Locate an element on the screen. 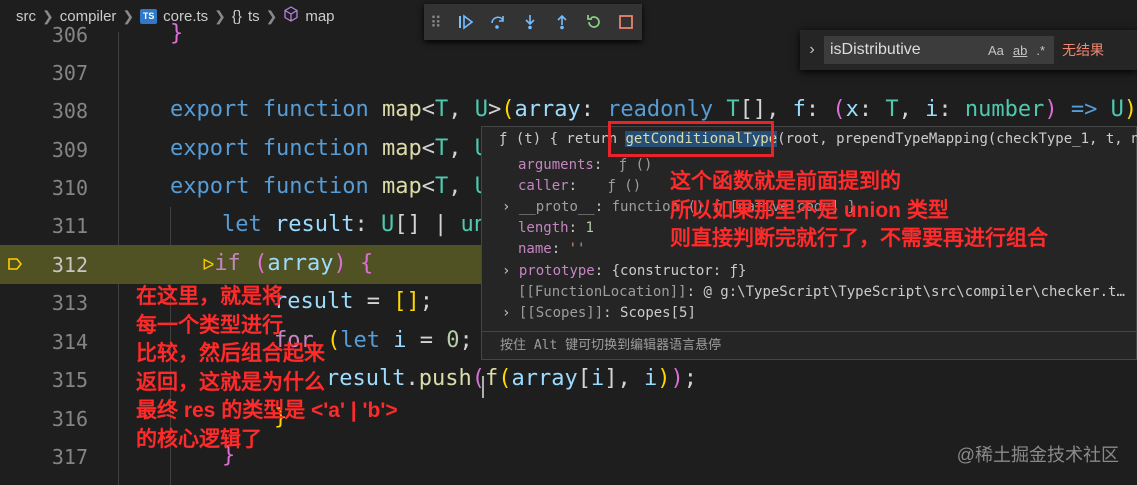 The width and height of the screenshot is (1137, 485). match-case-icon: Aa is located at coordinates (996, 50).